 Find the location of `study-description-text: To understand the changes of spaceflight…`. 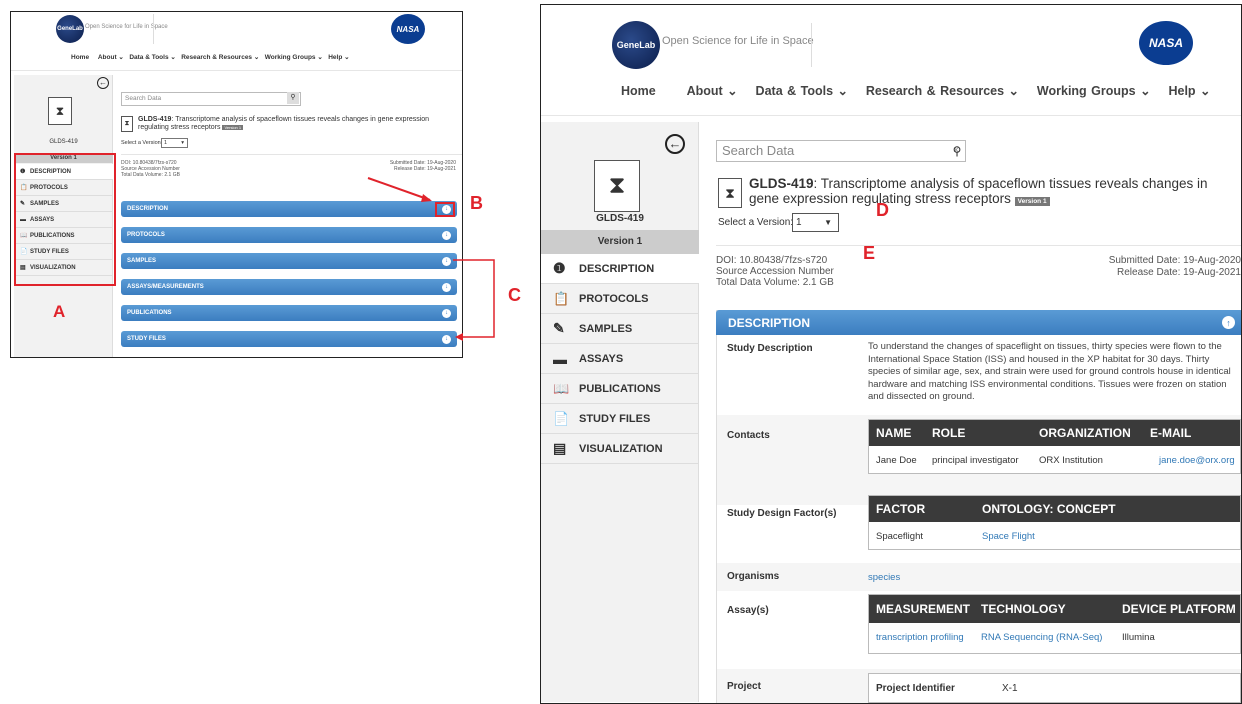

study-description-text: To understand the changes of spaceflight… is located at coordinates (1049, 371).